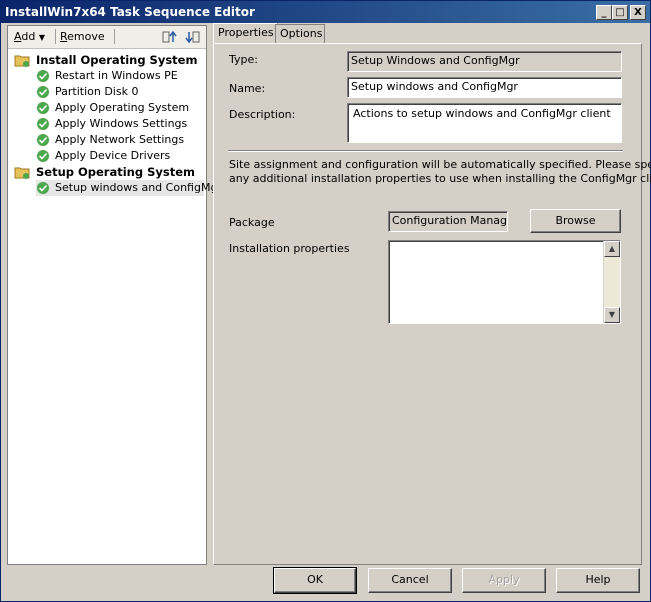 The width and height of the screenshot is (651, 602). I want to click on add-menu-button: Add ▼, so click(29, 36).